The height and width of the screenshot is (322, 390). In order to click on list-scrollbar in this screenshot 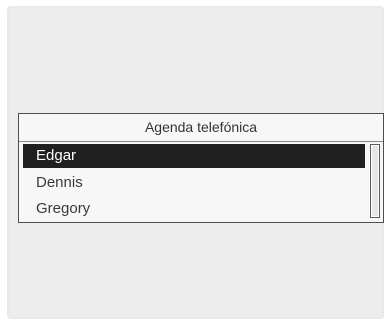, I will do `click(375, 181)`.